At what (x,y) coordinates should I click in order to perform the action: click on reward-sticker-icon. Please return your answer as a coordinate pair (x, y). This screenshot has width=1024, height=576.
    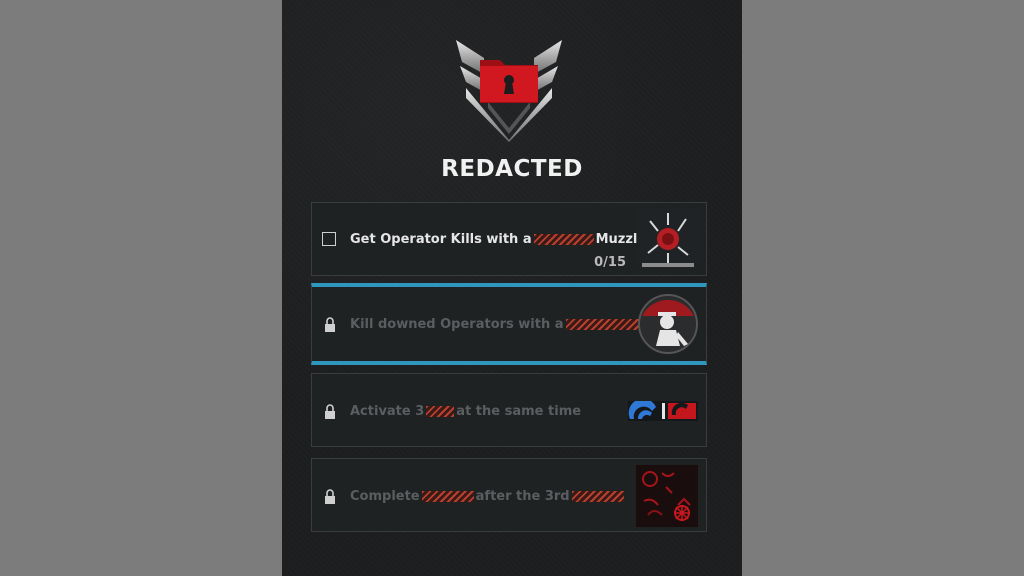
    Looking at the image, I should click on (668, 239).